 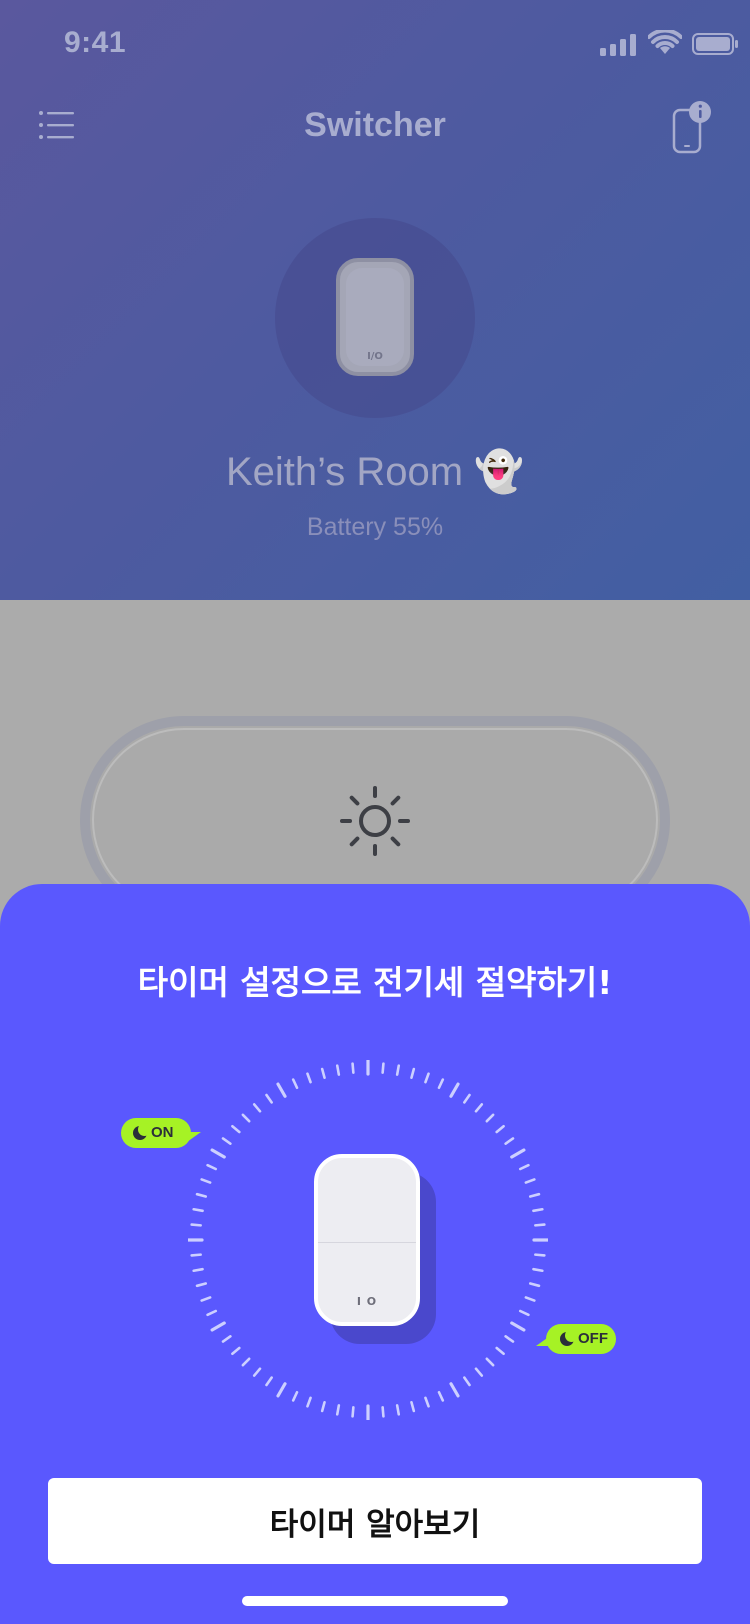 I want to click on timer-device-illustration: I O, so click(x=367, y=1240).